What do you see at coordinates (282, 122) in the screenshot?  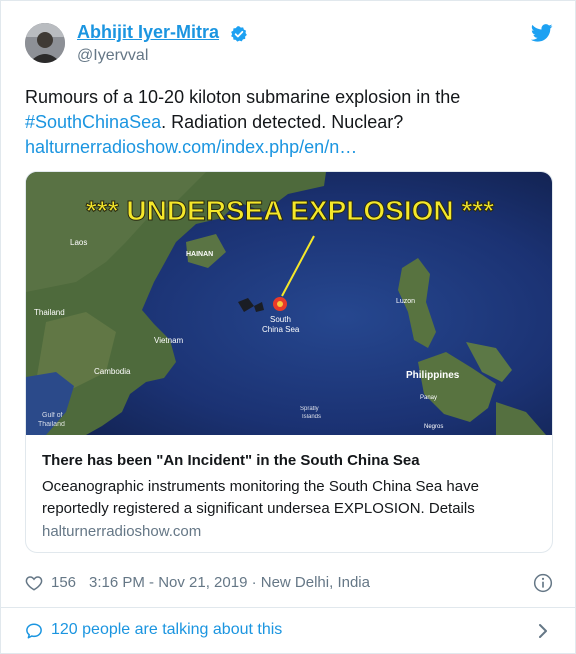 I see `tweet-line-2-text: . Radiation detected. Nuclear?` at bounding box center [282, 122].